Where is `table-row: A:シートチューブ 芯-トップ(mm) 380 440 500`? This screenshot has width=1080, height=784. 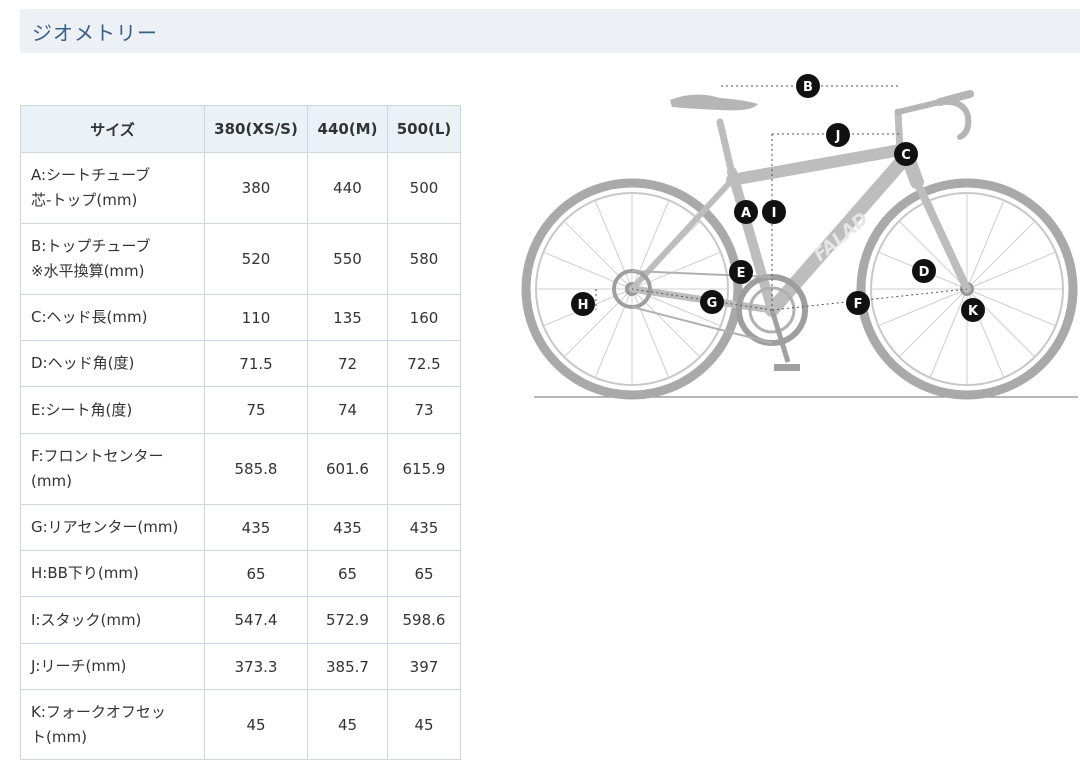 table-row: A:シートチューブ 芯-トップ(mm) 380 440 500 is located at coordinates (240, 188).